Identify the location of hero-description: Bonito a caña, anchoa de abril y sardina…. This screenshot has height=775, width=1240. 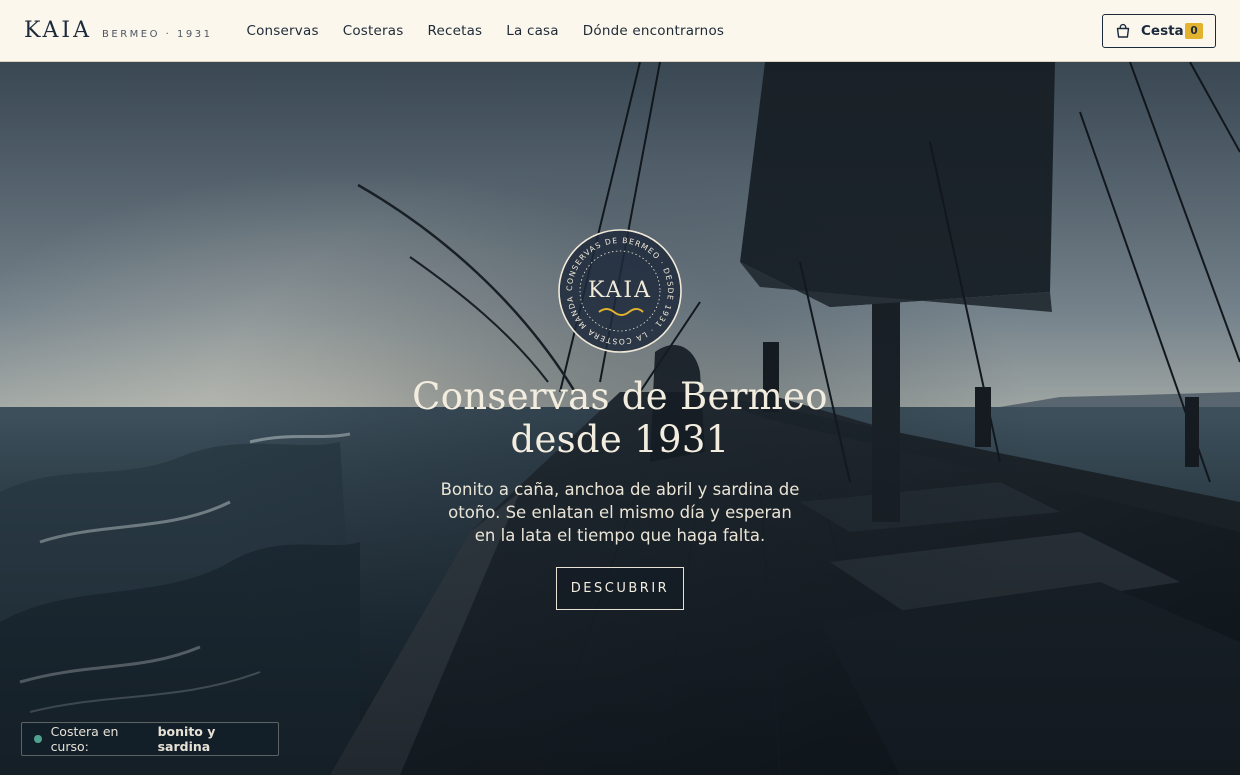
(620, 512).